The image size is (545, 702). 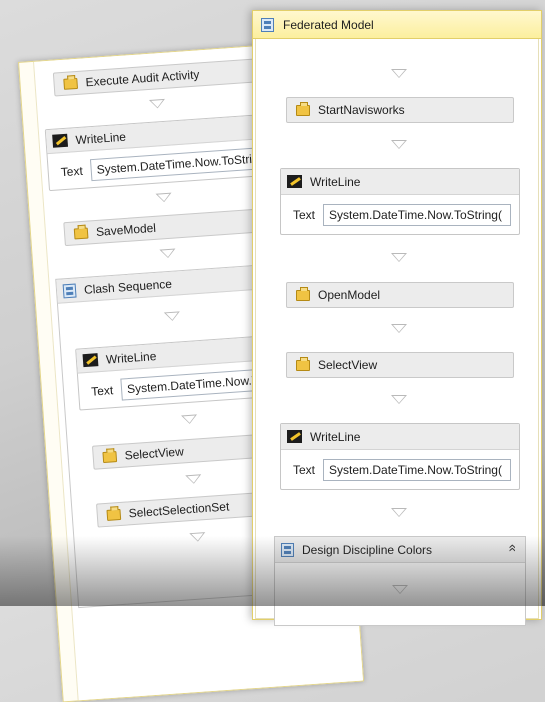 I want to click on sequence-header: Federated Model, so click(x=397, y=25).